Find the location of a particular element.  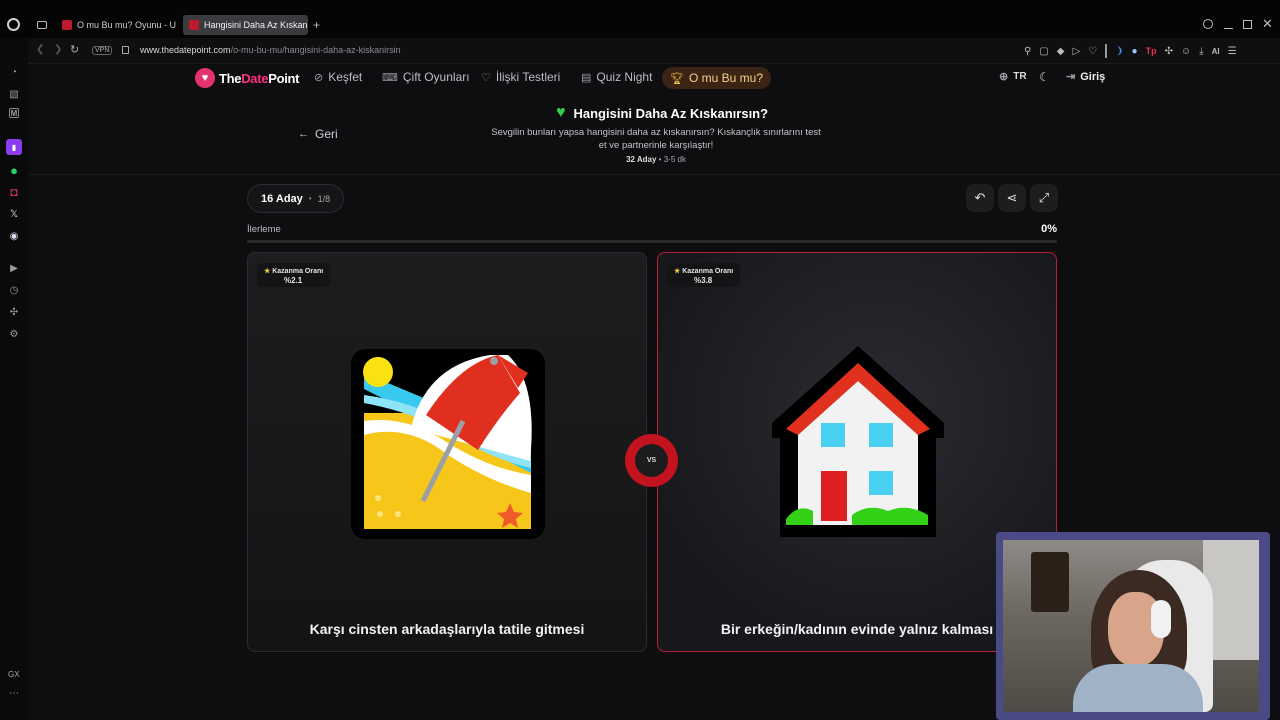

login-button: ⇥ Giriş is located at coordinates (1085, 77).